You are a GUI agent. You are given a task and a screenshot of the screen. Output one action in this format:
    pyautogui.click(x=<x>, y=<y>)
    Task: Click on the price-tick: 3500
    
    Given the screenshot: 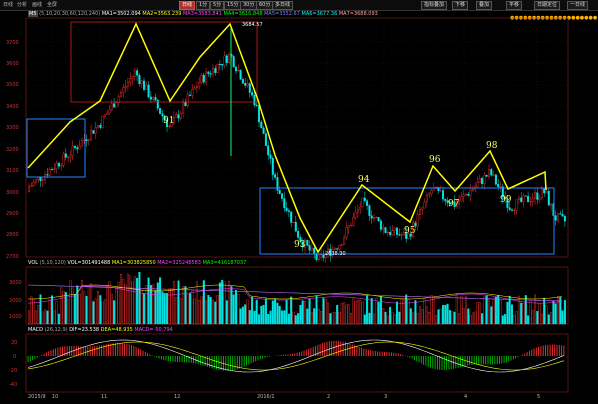 What is the action you would take?
    pyautogui.click(x=12, y=85)
    